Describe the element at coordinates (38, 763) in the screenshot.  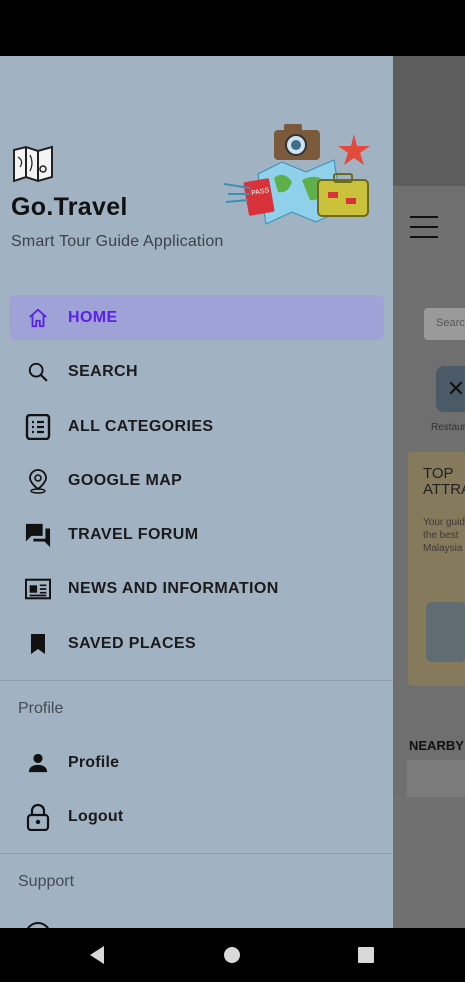
I see `person-icon` at that location.